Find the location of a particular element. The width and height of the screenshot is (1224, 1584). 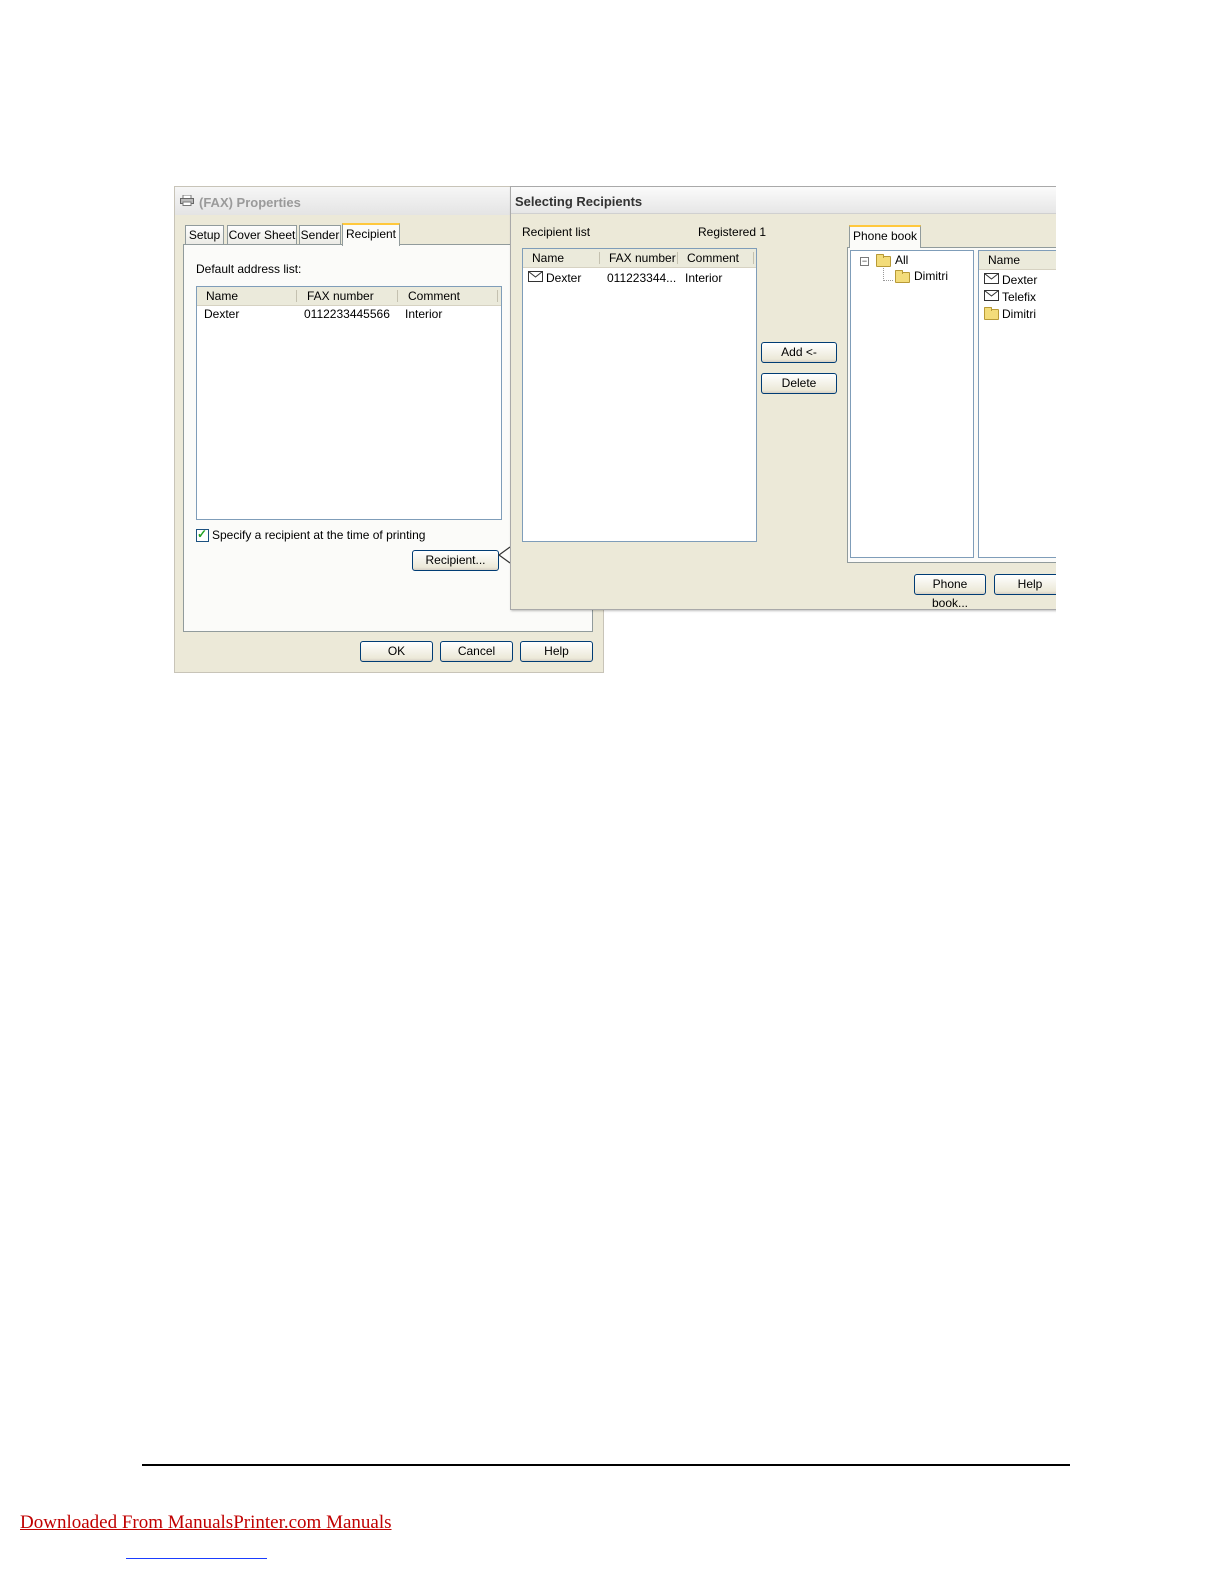

list-item-label: Dimitri is located at coordinates (1019, 314).